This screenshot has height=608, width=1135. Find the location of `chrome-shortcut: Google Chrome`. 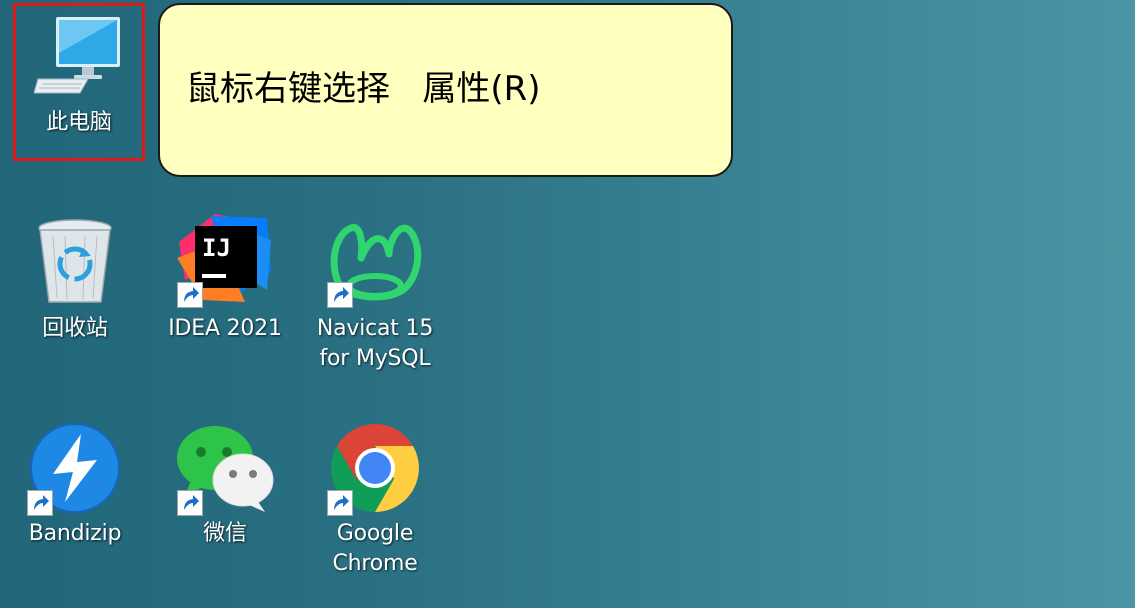

chrome-shortcut: Google Chrome is located at coordinates (375, 505).